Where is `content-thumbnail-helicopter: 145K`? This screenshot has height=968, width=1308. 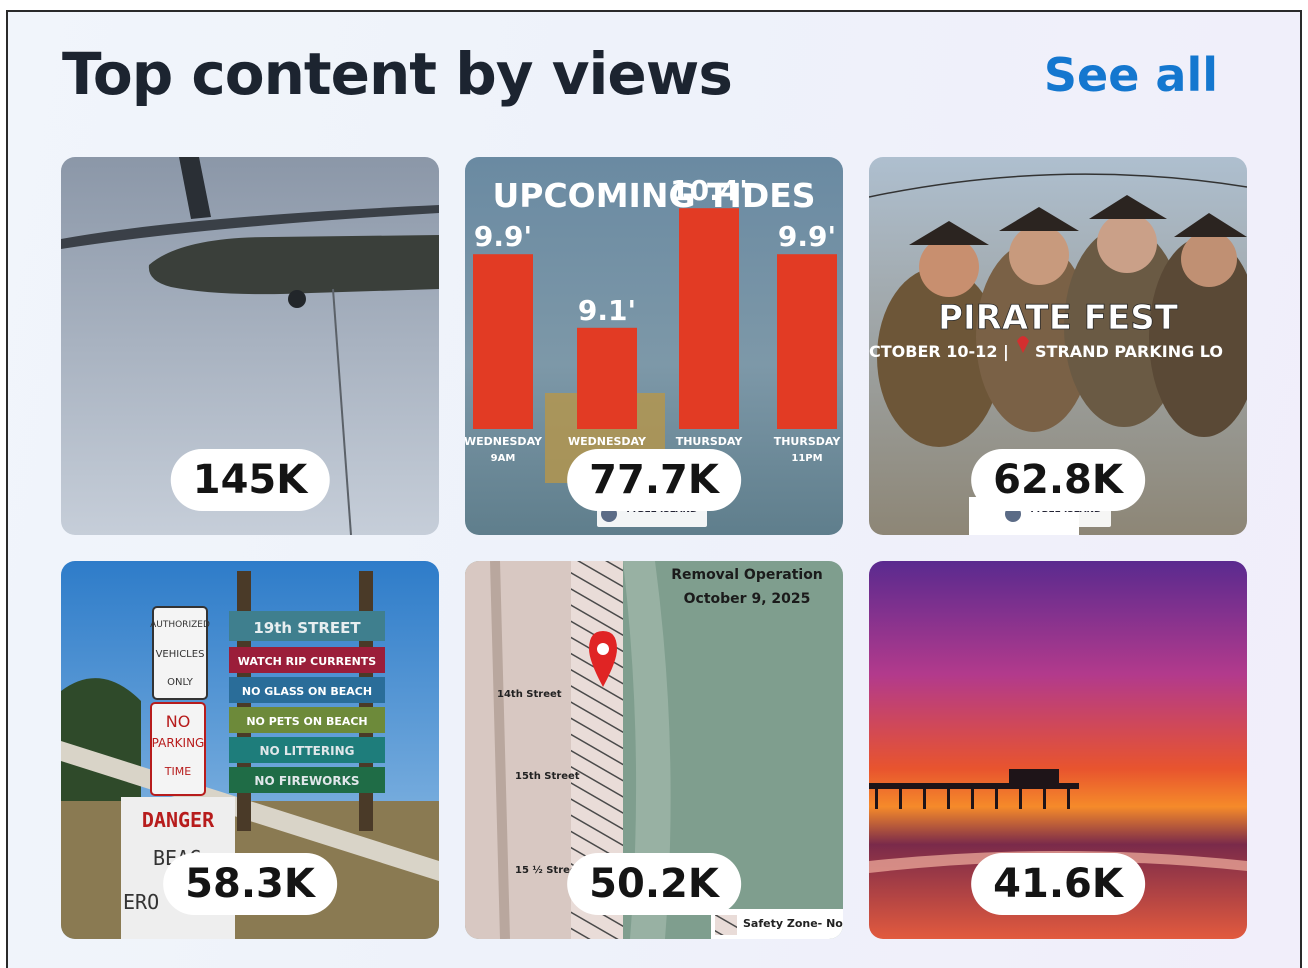
content-thumbnail-helicopter: 145K is located at coordinates (250, 346).